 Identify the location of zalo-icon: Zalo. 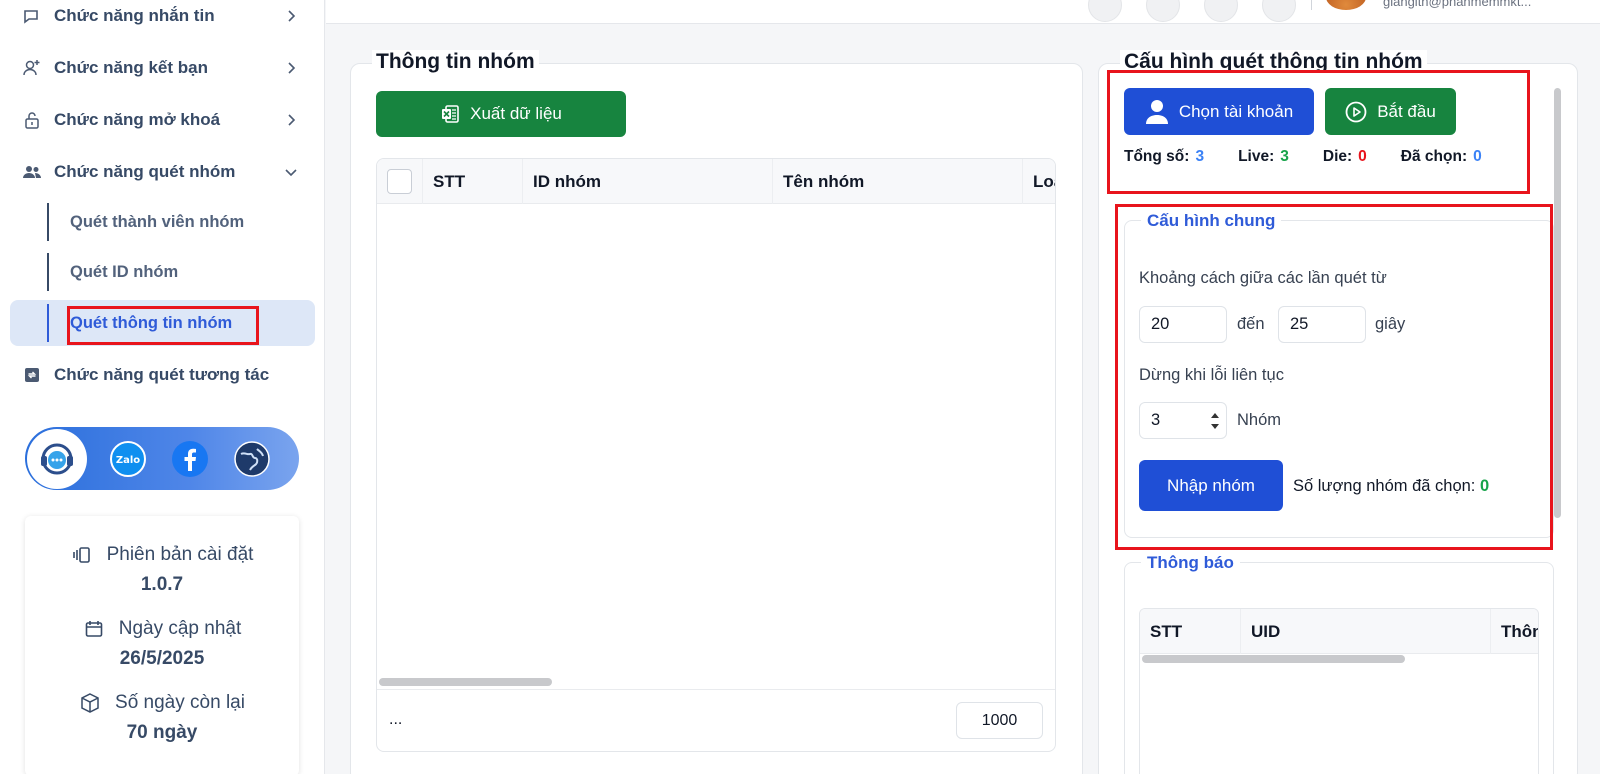
(128, 459).